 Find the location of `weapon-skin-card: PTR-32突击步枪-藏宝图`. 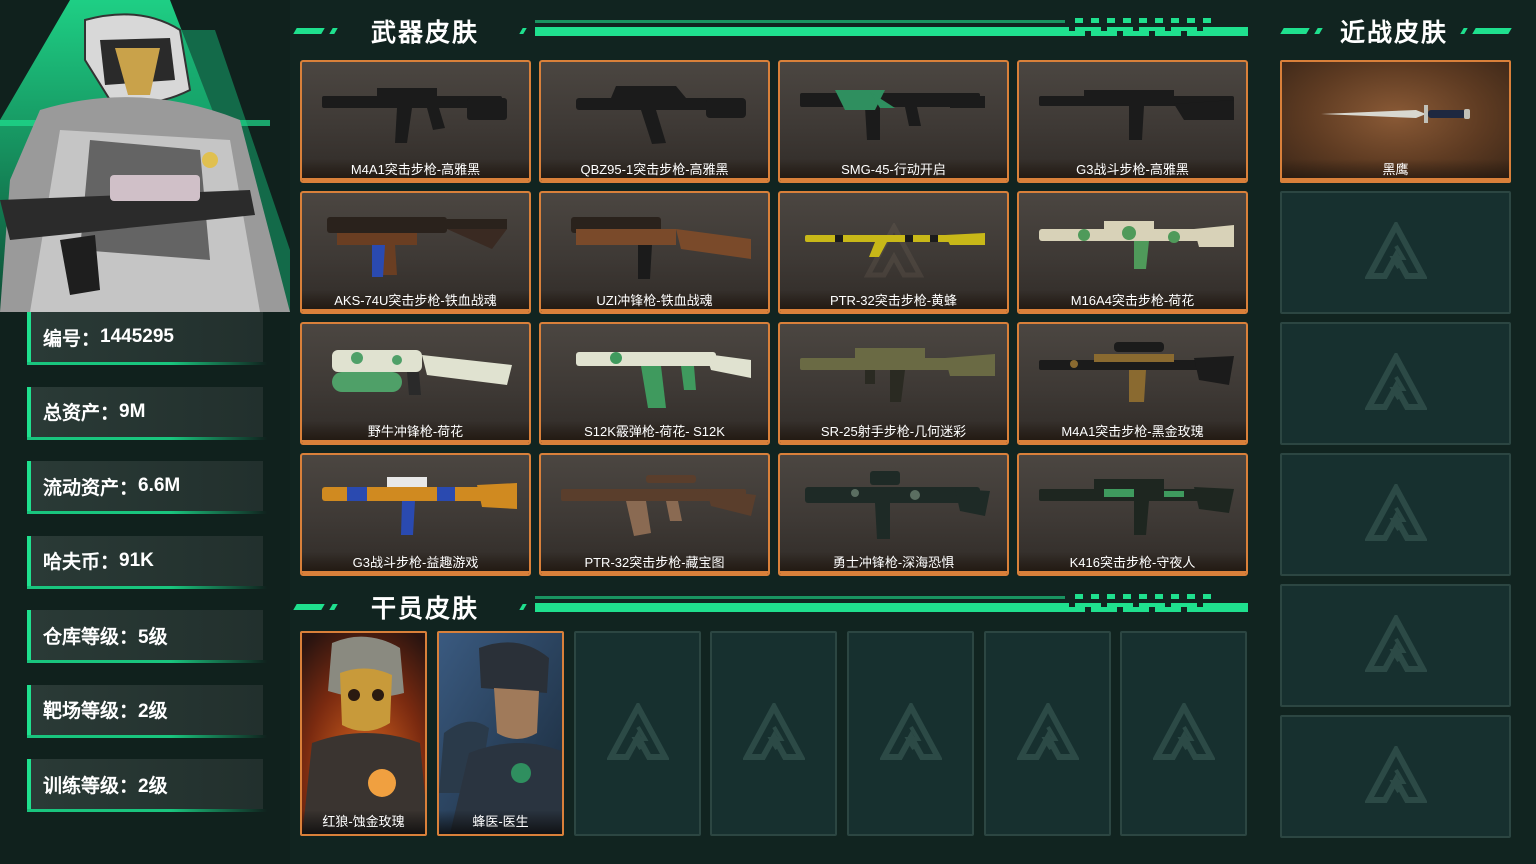

weapon-skin-card: PTR-32突击步枪-藏宝图 is located at coordinates (654, 514).